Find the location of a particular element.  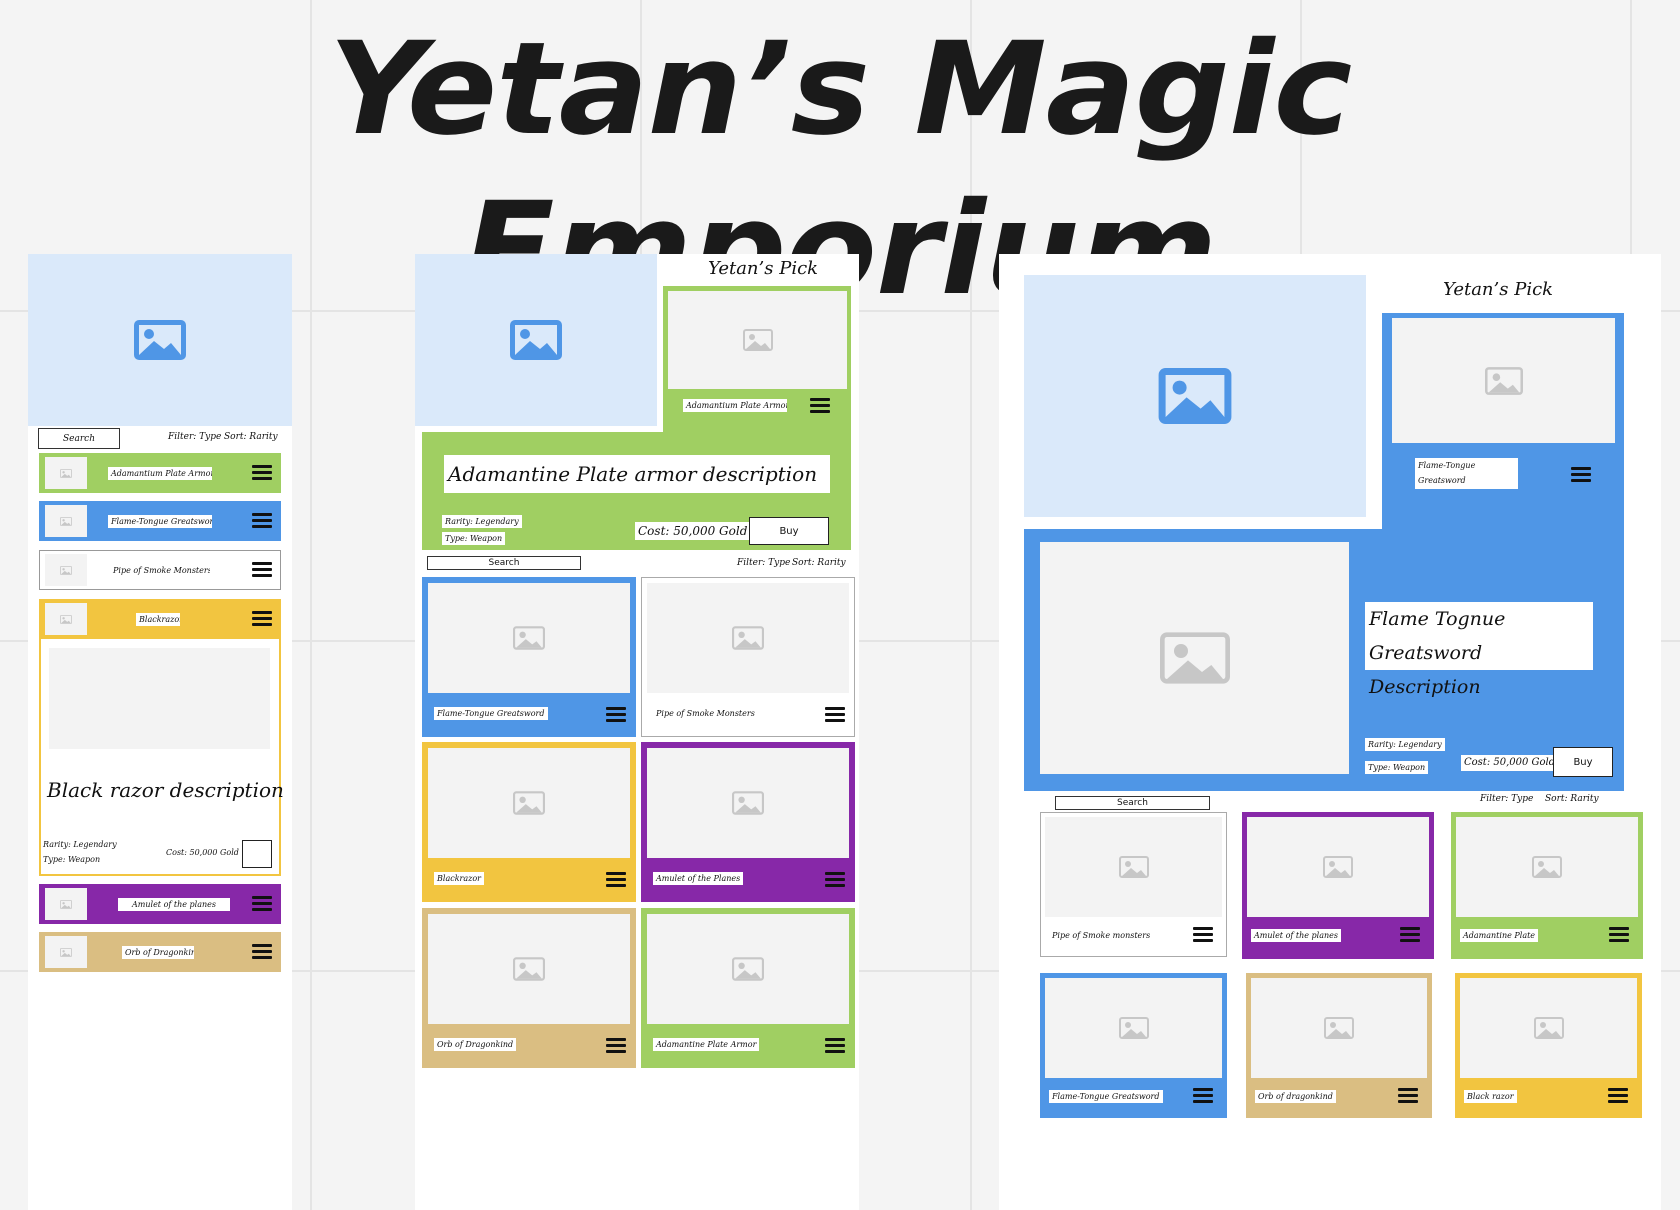

desktop-pick-heading: Yetan’s Pick is located at coordinates (1498, 289).